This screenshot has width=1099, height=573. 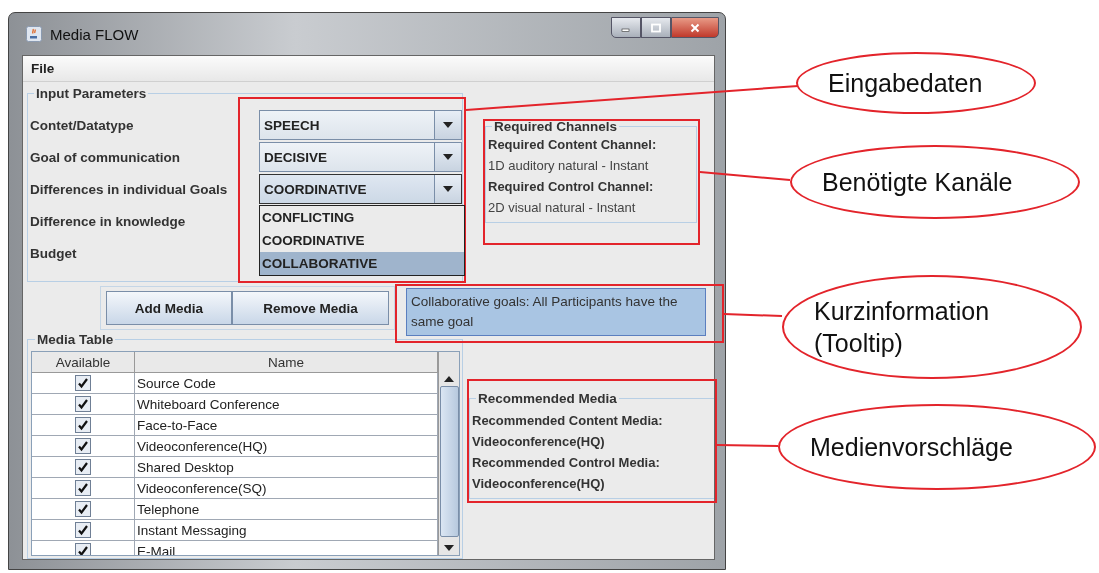 I want to click on info-label: Required Control Channel:, so click(x=571, y=187).